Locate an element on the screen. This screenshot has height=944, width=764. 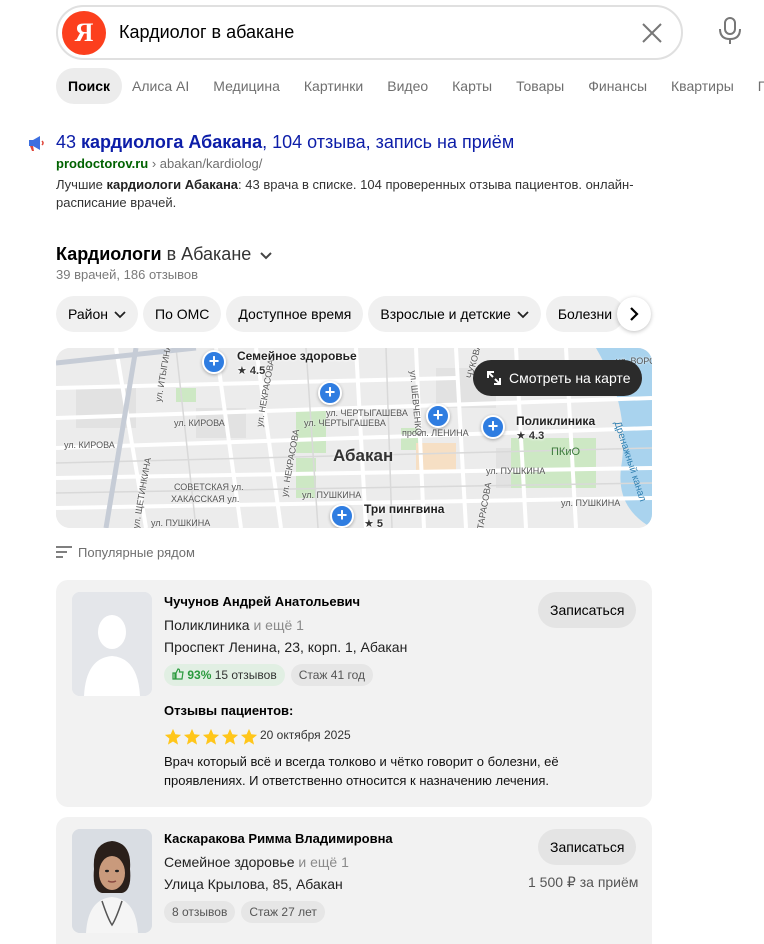
open-map-label: Смотреть на карте is located at coordinates (570, 378).